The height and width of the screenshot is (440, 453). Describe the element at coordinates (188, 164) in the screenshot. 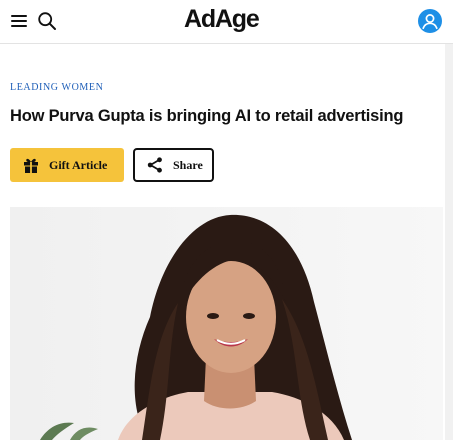

I see `share-label: Share` at that location.